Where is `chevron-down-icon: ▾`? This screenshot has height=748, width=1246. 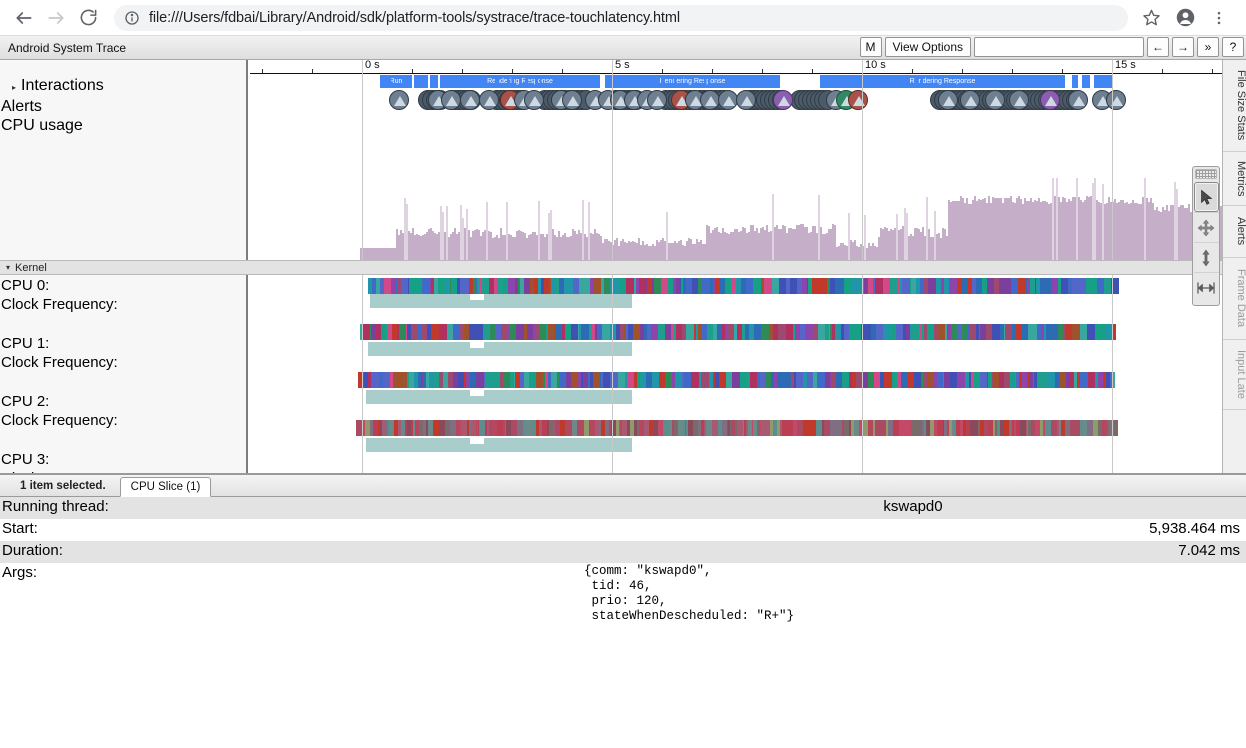
chevron-down-icon: ▾ is located at coordinates (8, 267).